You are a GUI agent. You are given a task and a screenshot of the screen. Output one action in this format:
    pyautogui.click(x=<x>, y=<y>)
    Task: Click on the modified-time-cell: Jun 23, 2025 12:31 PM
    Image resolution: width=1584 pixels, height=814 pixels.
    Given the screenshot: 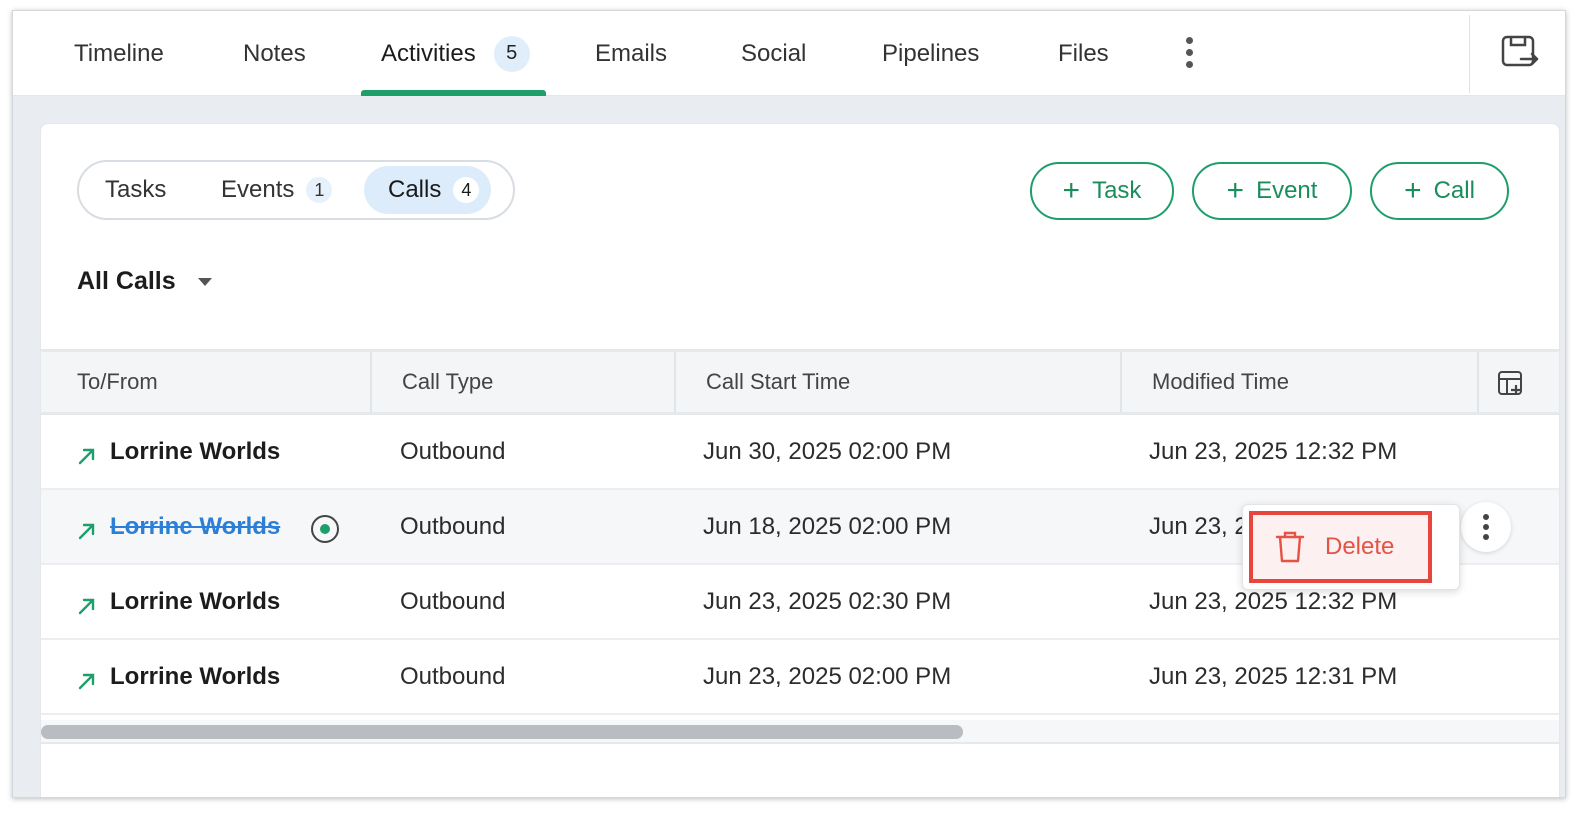 What is the action you would take?
    pyautogui.click(x=1273, y=676)
    